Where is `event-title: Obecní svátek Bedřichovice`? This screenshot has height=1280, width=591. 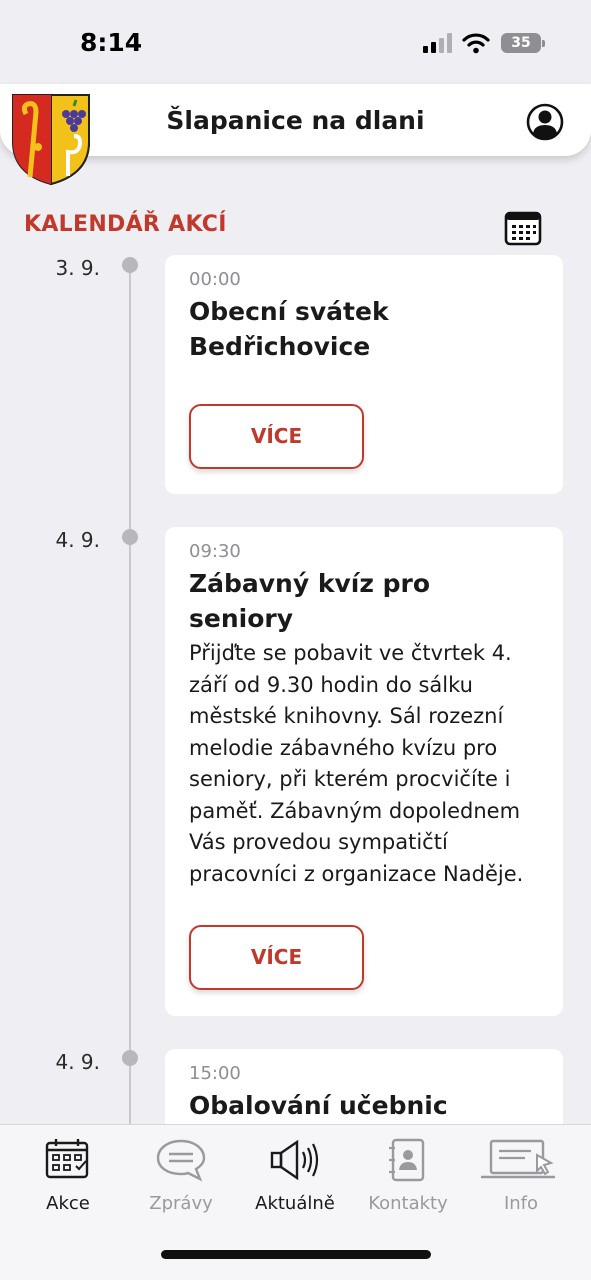 event-title: Obecní svátek Bedřichovice is located at coordinates (289, 329).